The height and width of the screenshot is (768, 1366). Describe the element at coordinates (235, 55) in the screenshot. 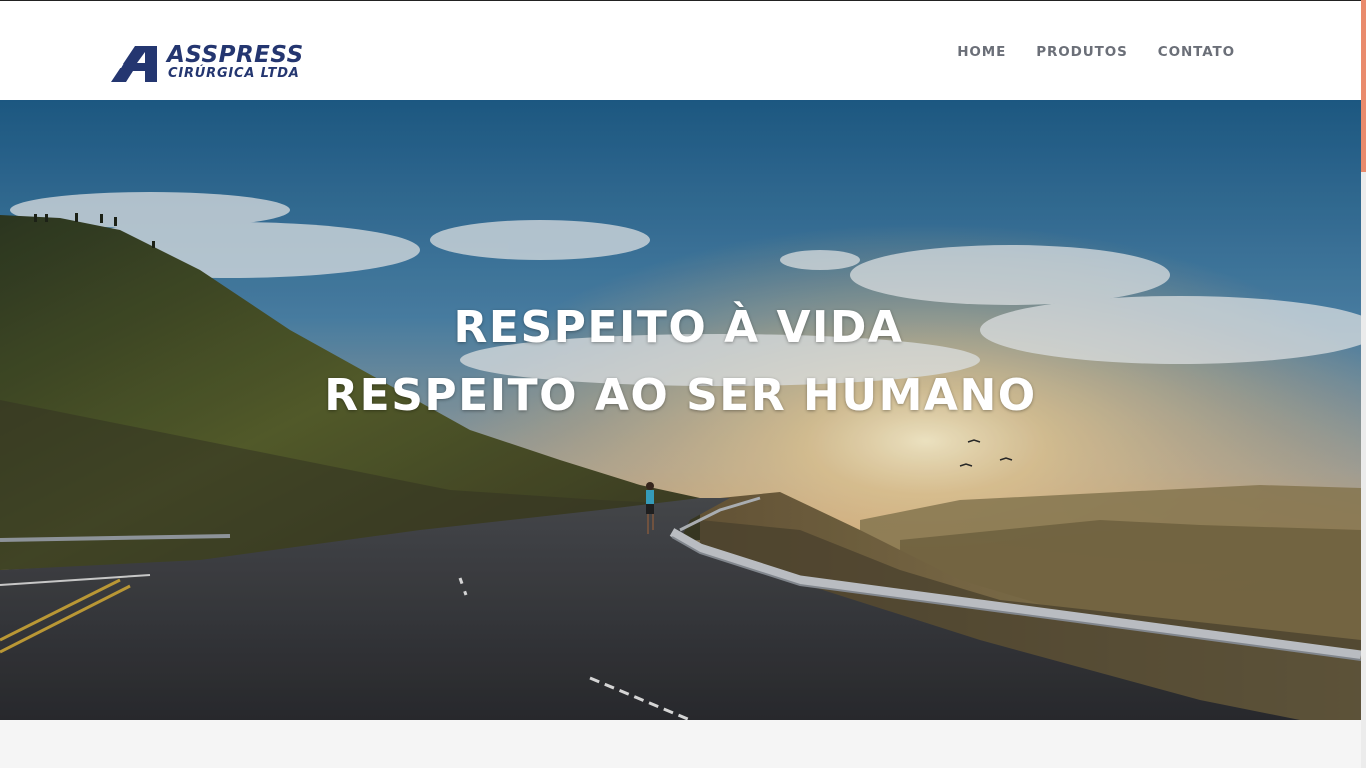

I see `logo-name: ASSPRESS` at that location.